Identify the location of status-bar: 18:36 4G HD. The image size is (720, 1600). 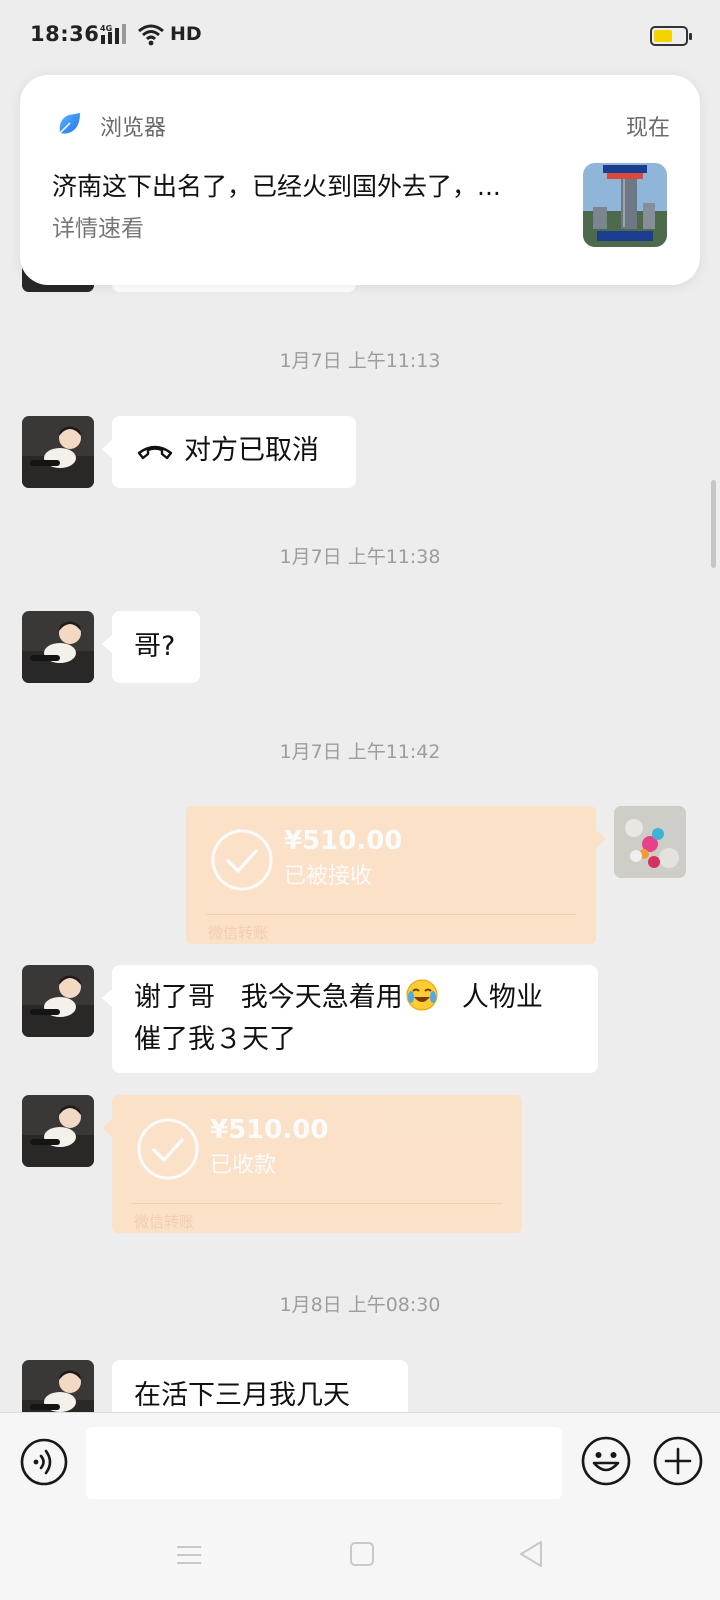
(360, 36).